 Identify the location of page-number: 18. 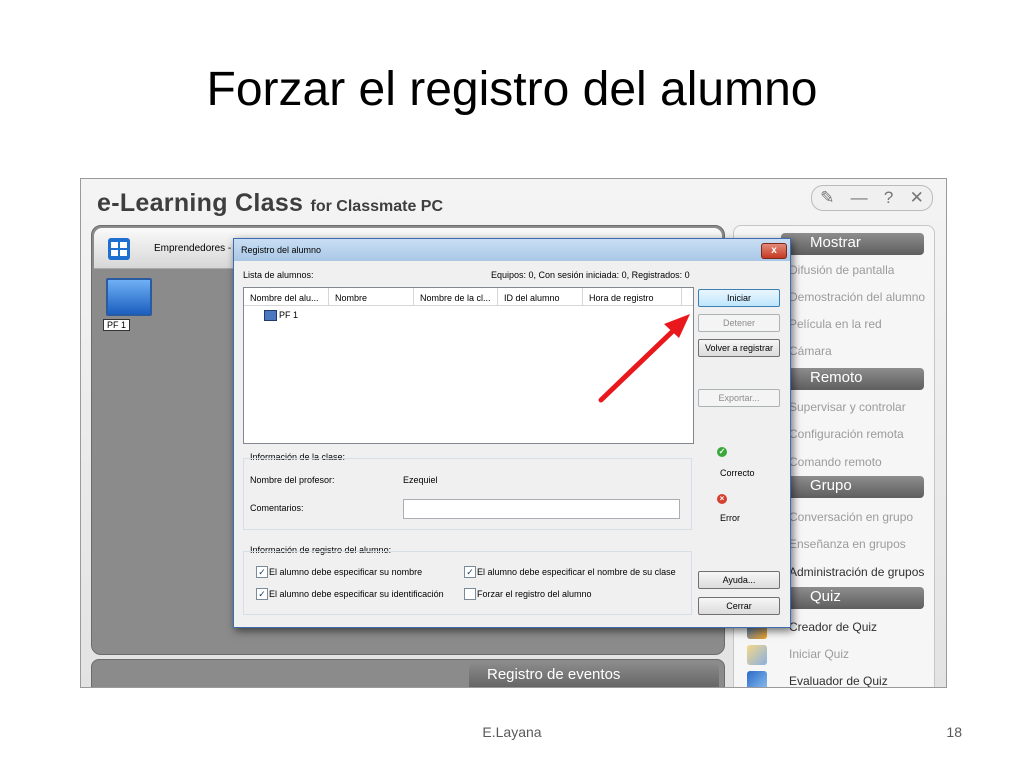
(954, 732).